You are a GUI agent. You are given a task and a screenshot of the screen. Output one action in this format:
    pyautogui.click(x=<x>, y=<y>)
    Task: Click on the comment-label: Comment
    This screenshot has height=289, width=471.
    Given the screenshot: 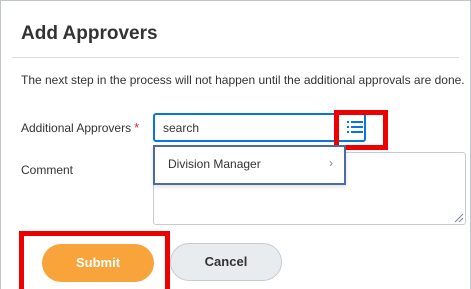 What is the action you would take?
    pyautogui.click(x=47, y=170)
    